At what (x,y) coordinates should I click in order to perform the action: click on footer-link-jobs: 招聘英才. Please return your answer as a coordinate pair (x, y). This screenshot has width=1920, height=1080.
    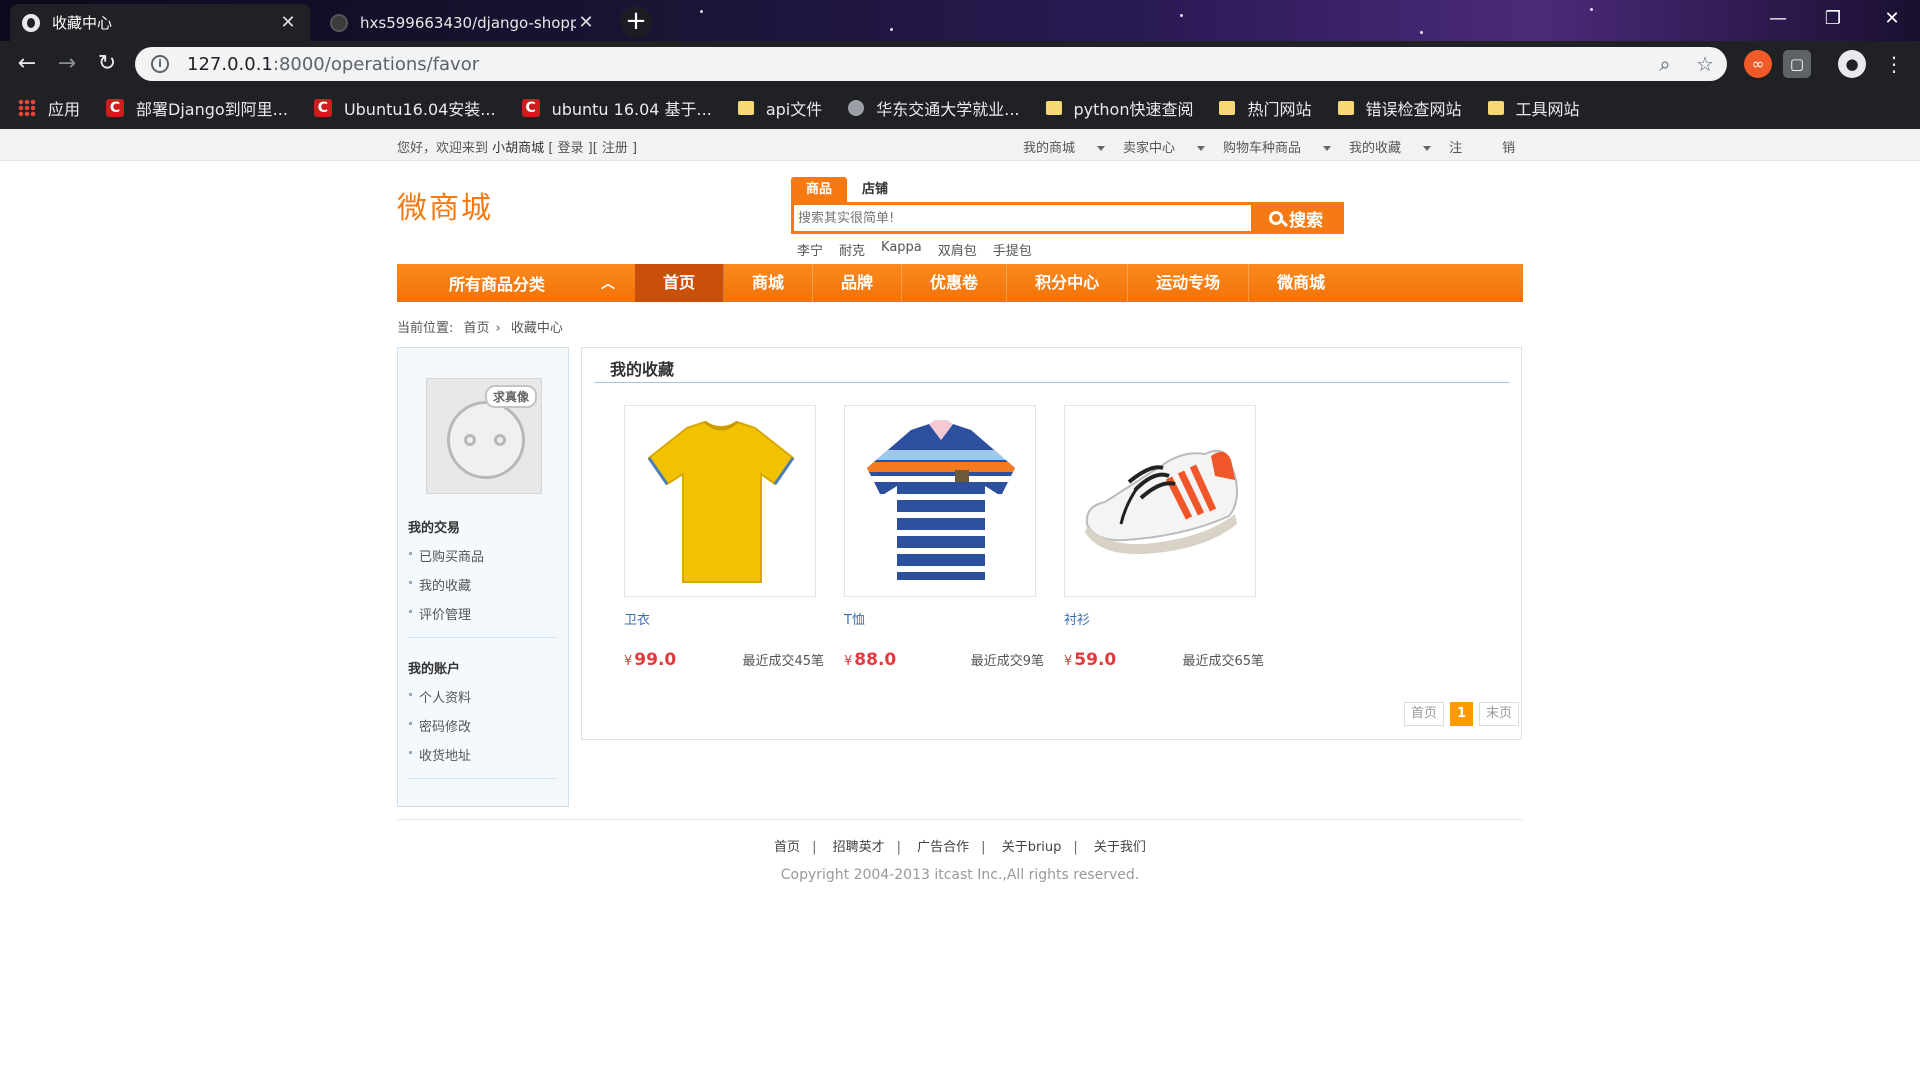
    Looking at the image, I should click on (859, 847).